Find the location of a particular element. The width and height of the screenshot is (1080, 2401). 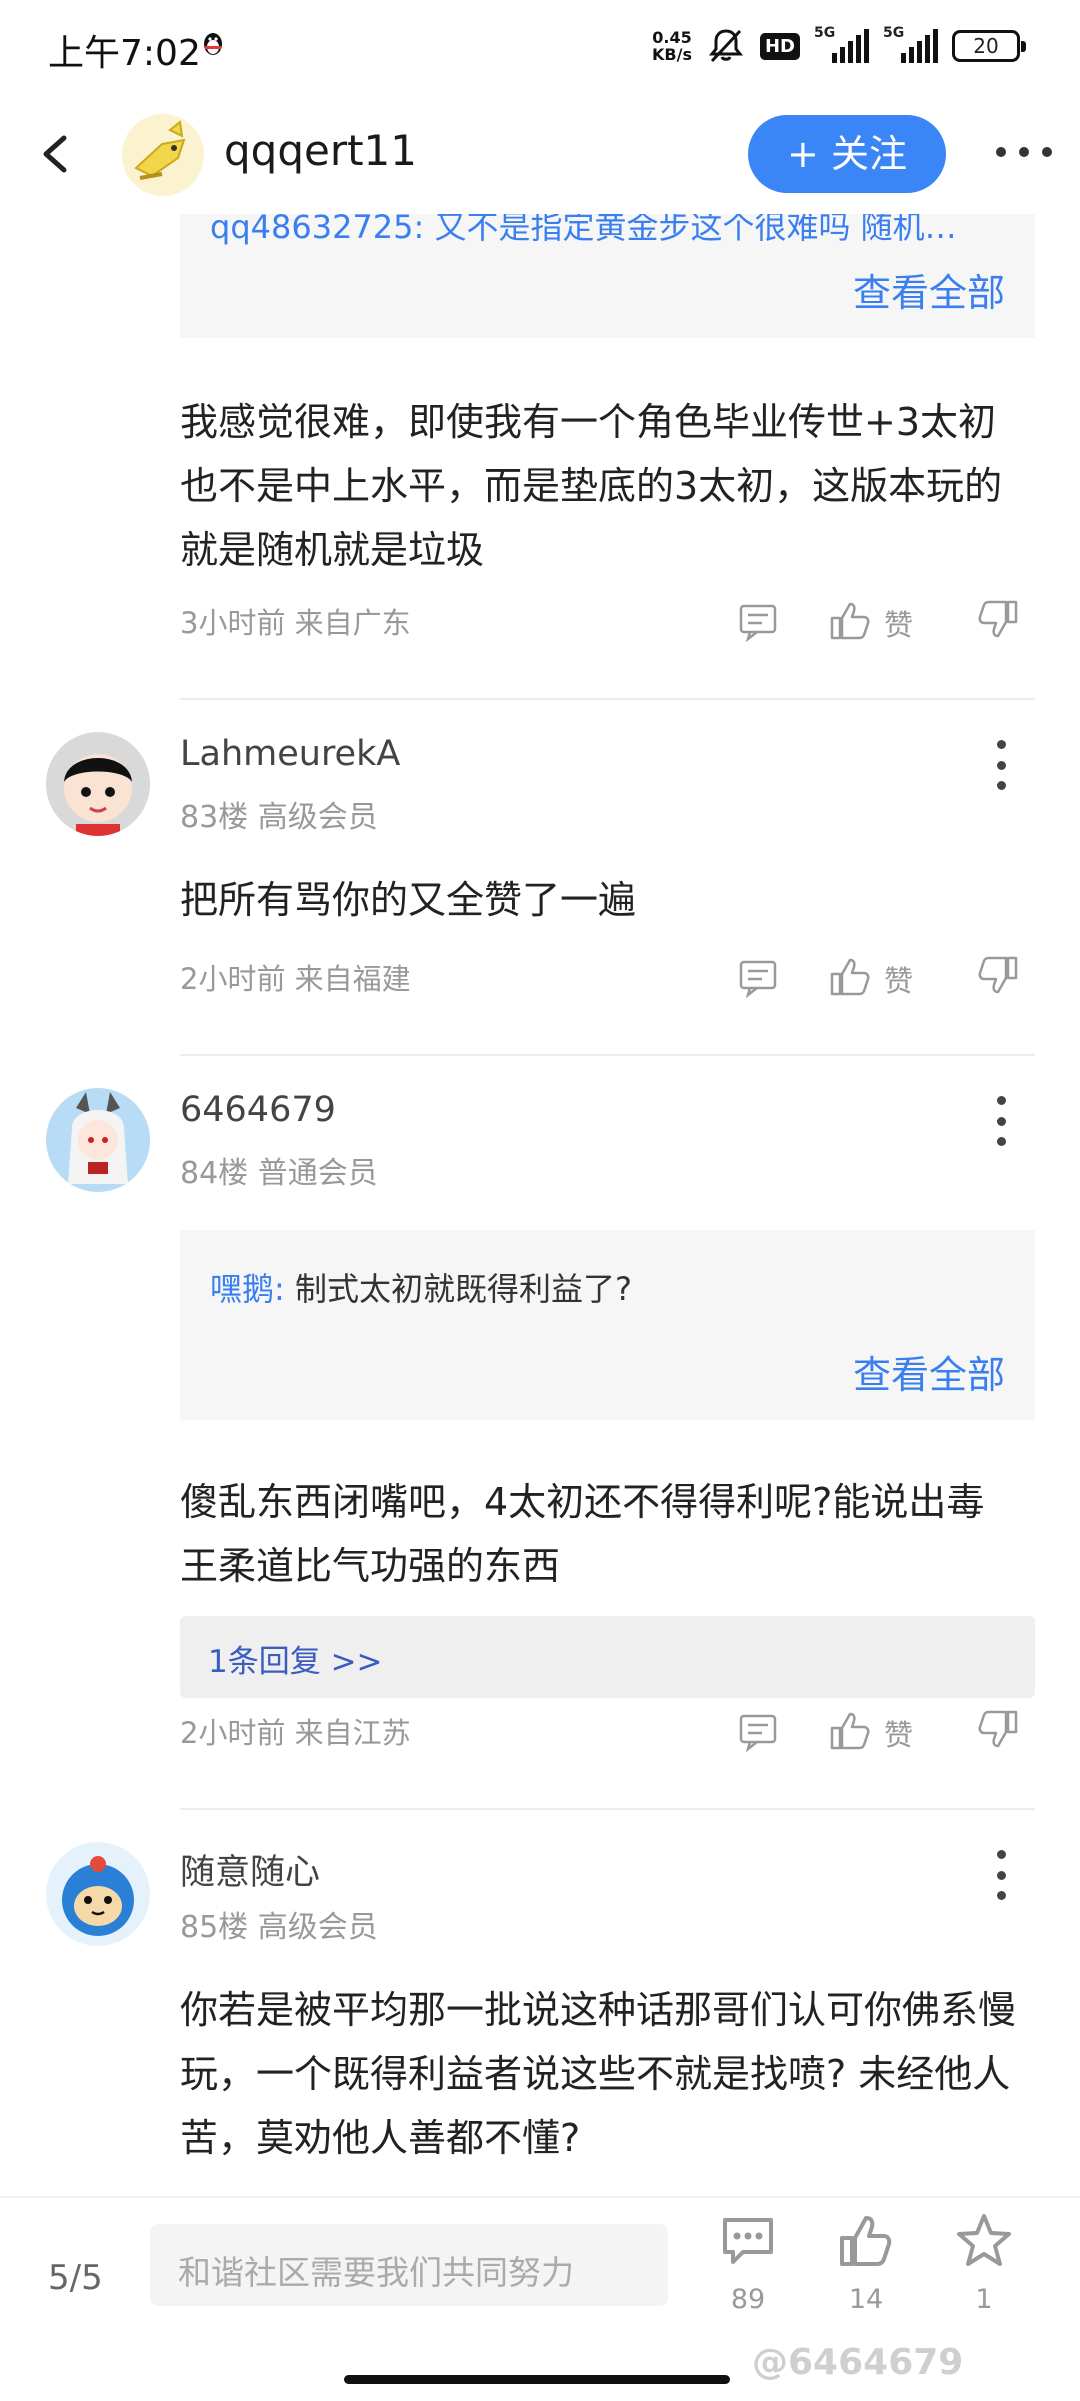

quoted-reply-author: 嘿鹅: is located at coordinates (247, 1289).